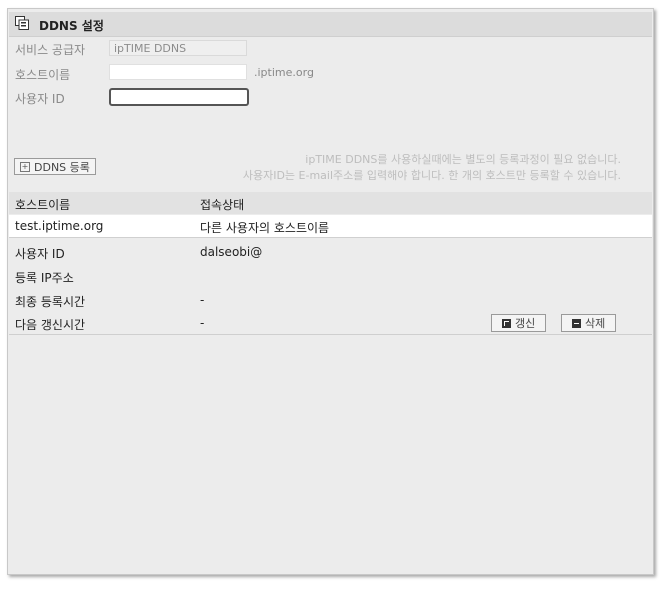 The width and height of the screenshot is (671, 591). What do you see at coordinates (525, 323) in the screenshot?
I see `refresh-button-label: 갱신` at bounding box center [525, 323].